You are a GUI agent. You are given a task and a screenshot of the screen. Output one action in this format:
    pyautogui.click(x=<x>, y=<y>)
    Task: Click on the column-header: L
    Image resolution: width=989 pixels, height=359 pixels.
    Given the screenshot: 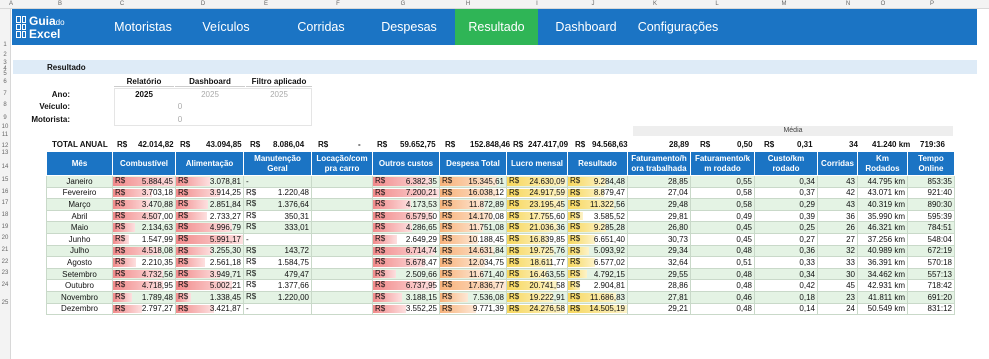 What is the action you would take?
    pyautogui.click(x=716, y=4)
    